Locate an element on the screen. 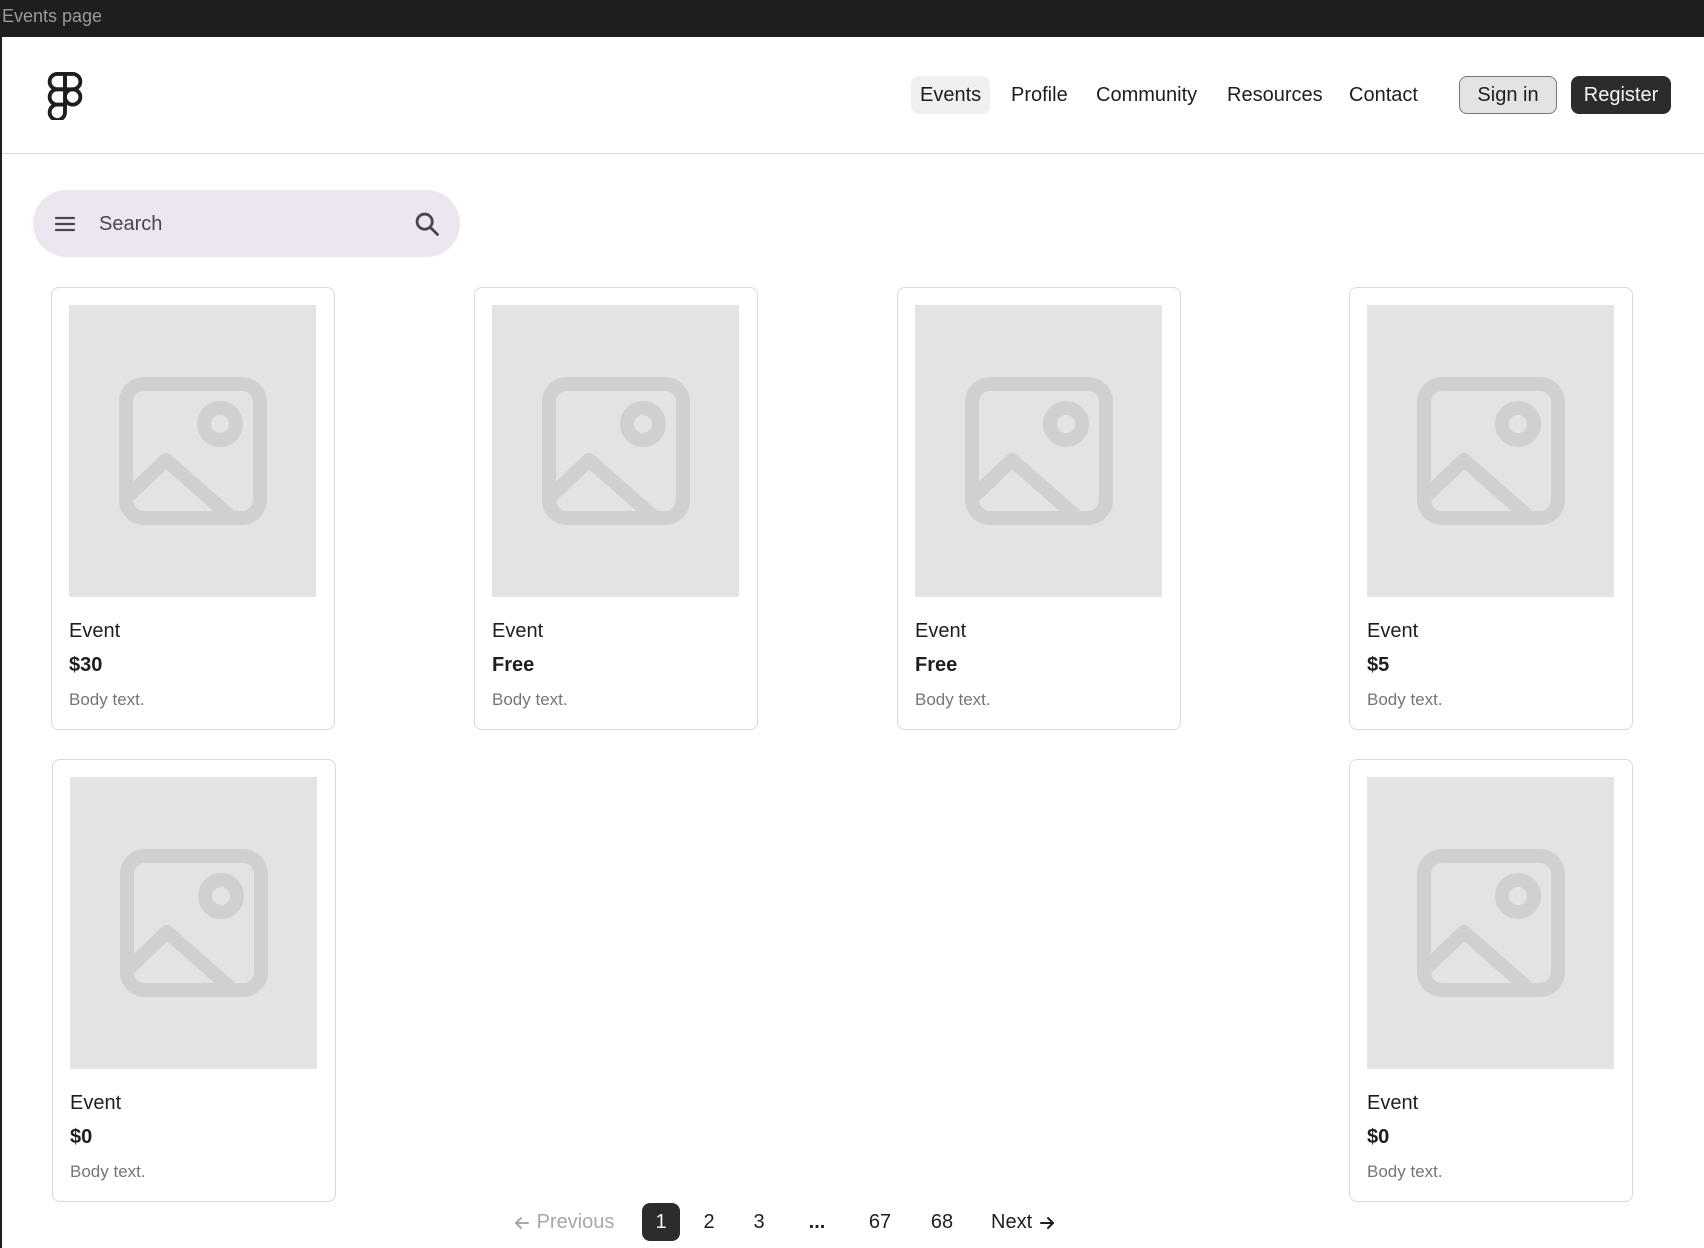 This screenshot has width=1704, height=1248. previous-page-button: Previous is located at coordinates (563, 1222).